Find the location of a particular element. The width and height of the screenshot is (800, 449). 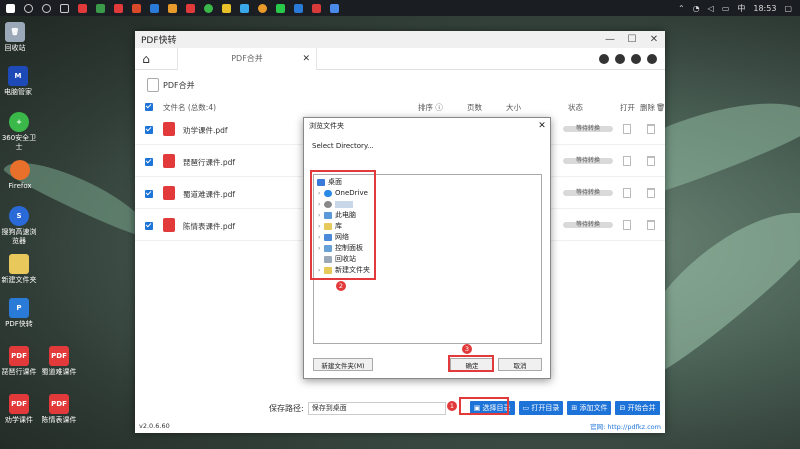

desktop-icon-pdf-file: PDF 蜀道难课件 is located at coordinates (59, 361).